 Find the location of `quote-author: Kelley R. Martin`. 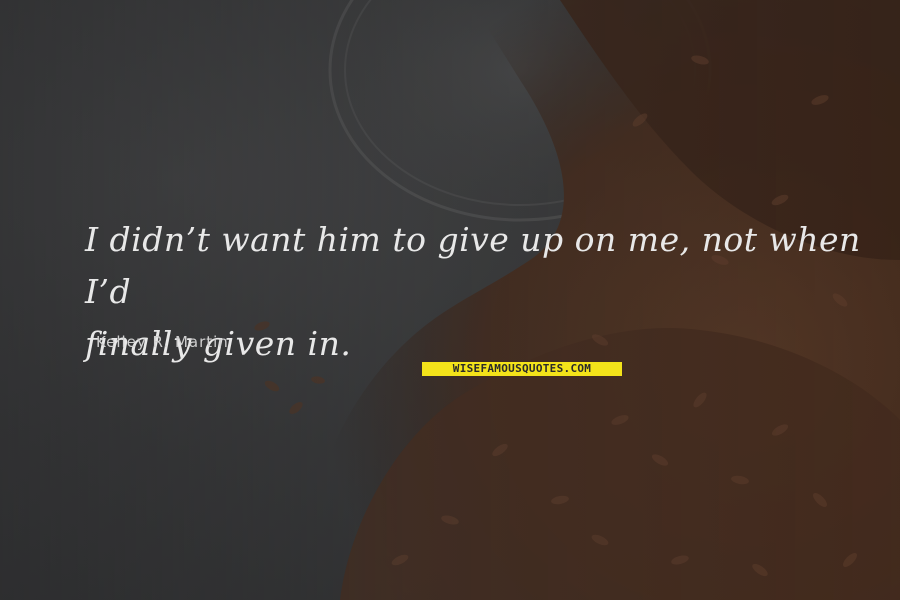

quote-author: Kelley R. Martin is located at coordinates (162, 342).